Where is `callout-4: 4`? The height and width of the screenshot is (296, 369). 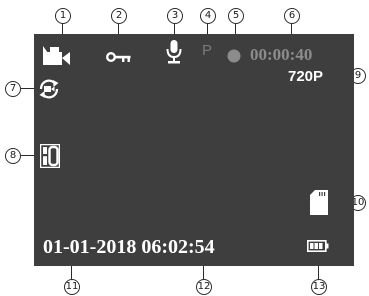
callout-4: 4 is located at coordinates (208, 16).